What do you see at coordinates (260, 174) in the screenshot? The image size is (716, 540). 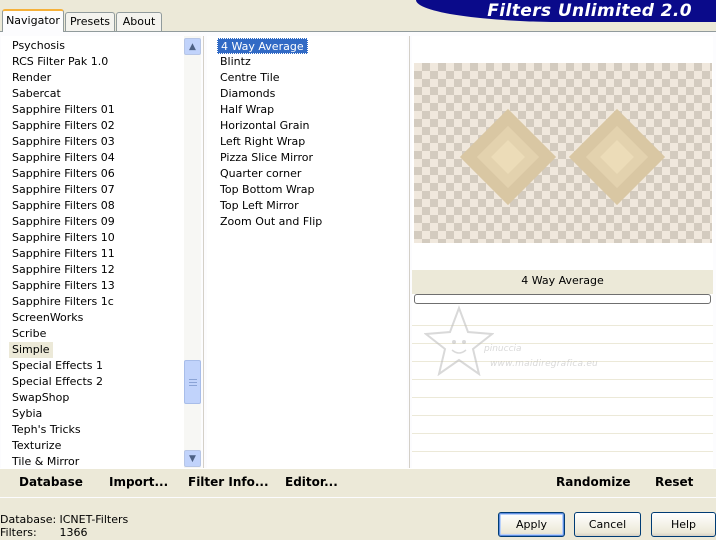 I see `filter-item: Quarter corner` at bounding box center [260, 174].